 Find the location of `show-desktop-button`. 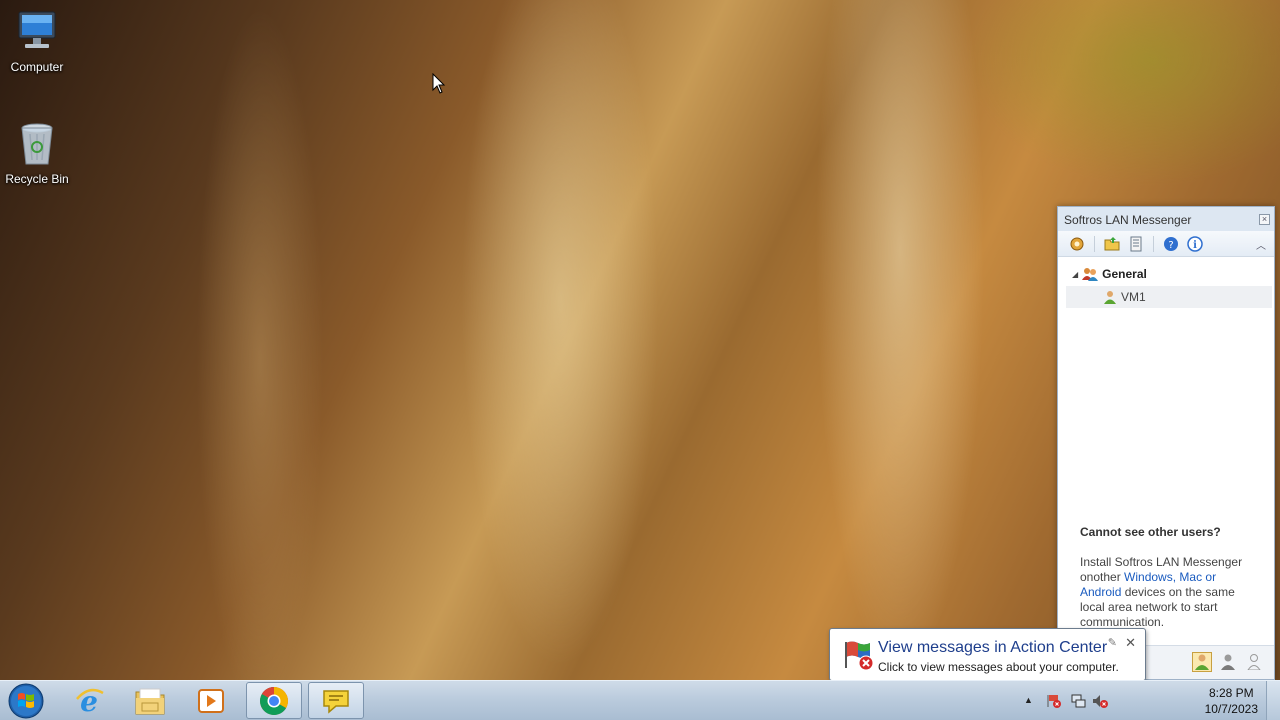

show-desktop-button is located at coordinates (1273, 700).